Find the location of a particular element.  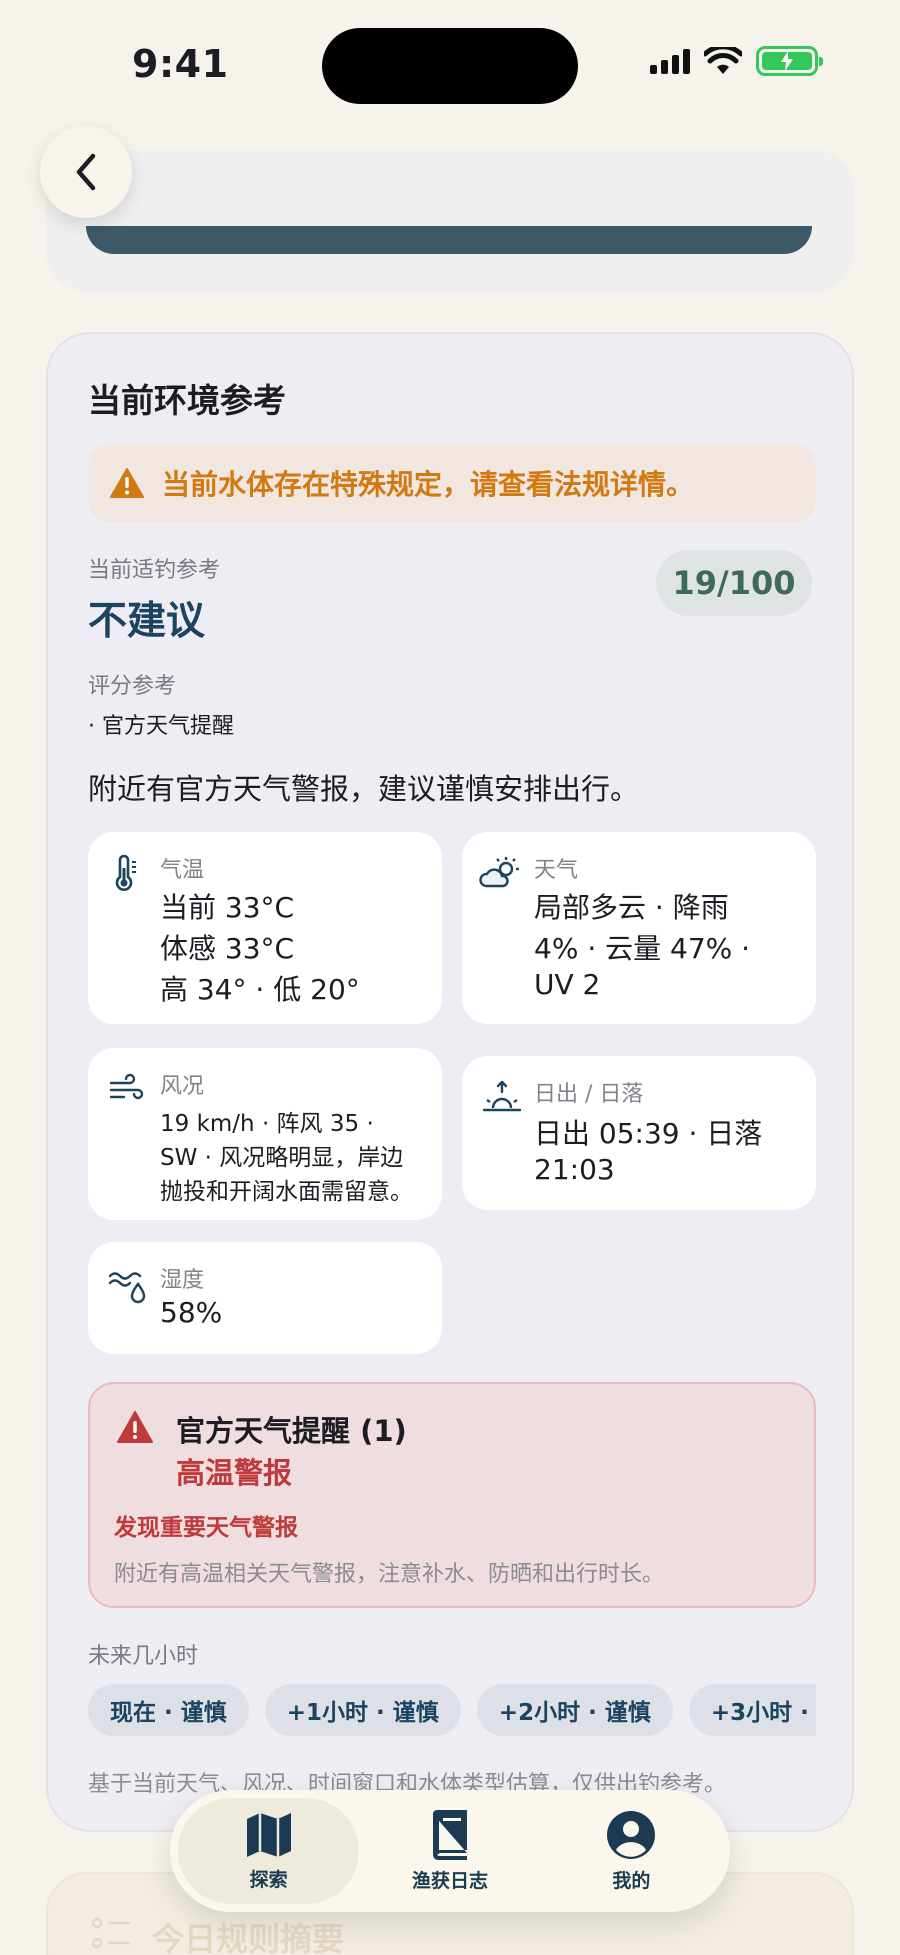

tab-profile: 我的 is located at coordinates (631, 1851).